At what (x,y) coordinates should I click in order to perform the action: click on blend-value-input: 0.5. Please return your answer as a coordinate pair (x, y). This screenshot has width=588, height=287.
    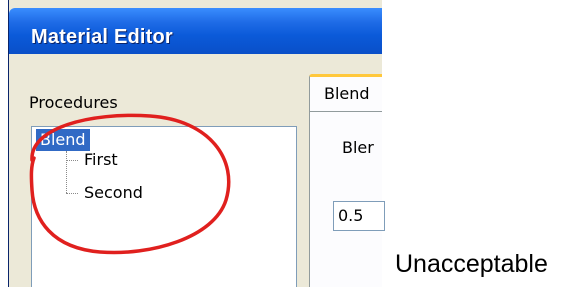
    Looking at the image, I should click on (359, 216).